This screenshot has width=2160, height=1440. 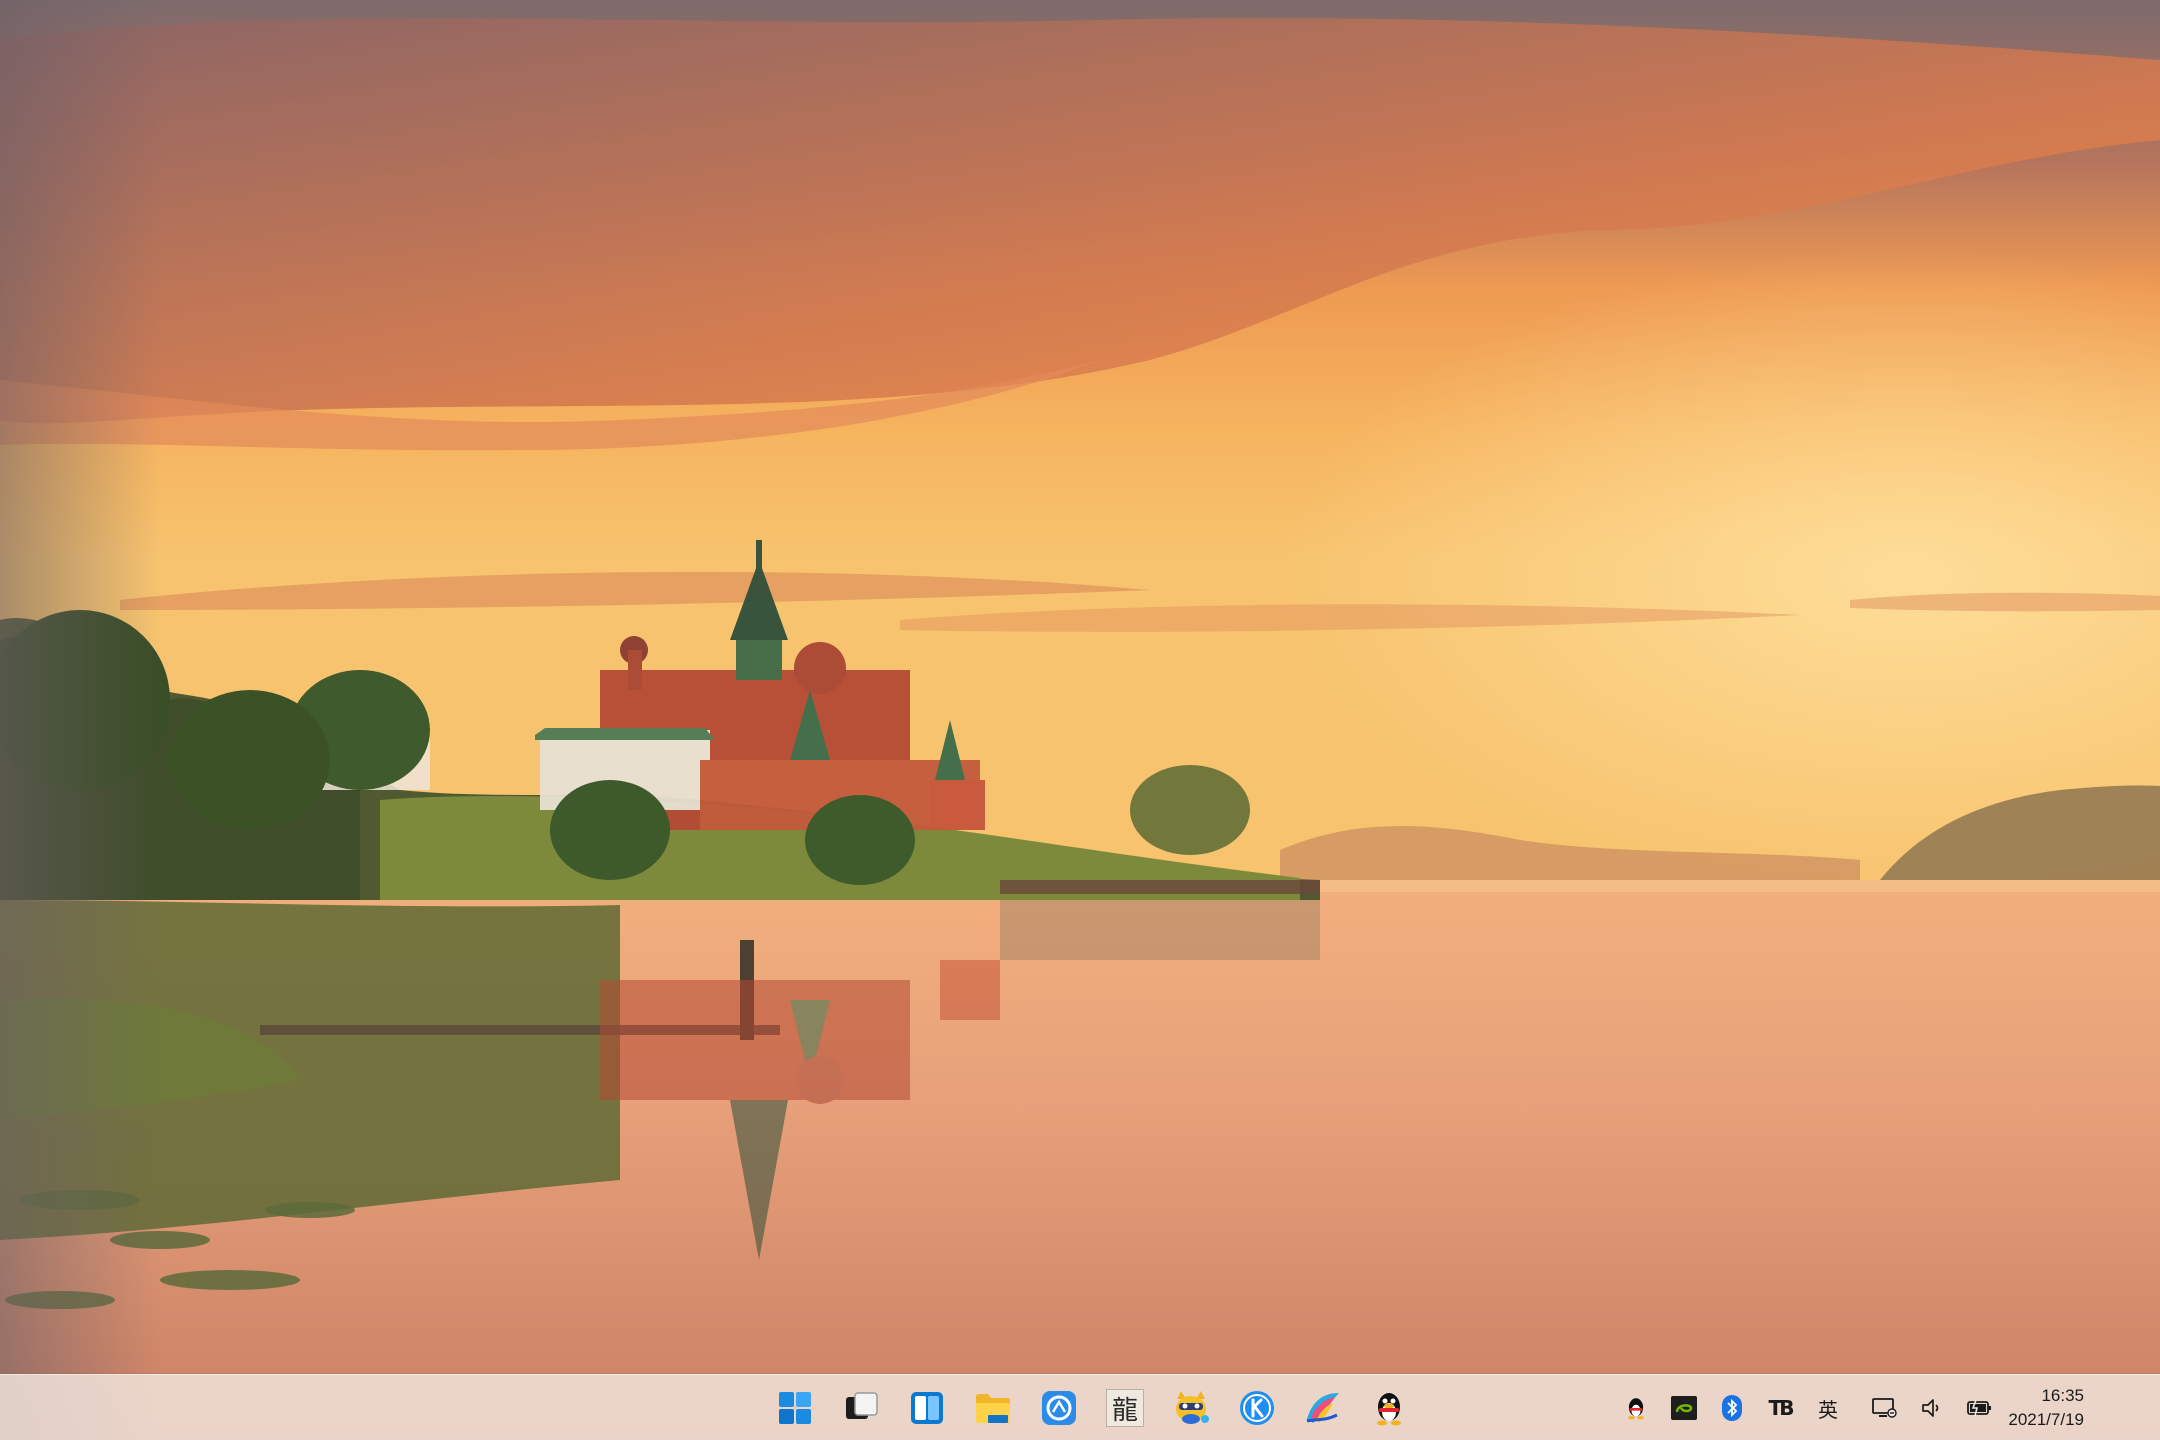 I want to click on network-icon, so click(x=1884, y=1408).